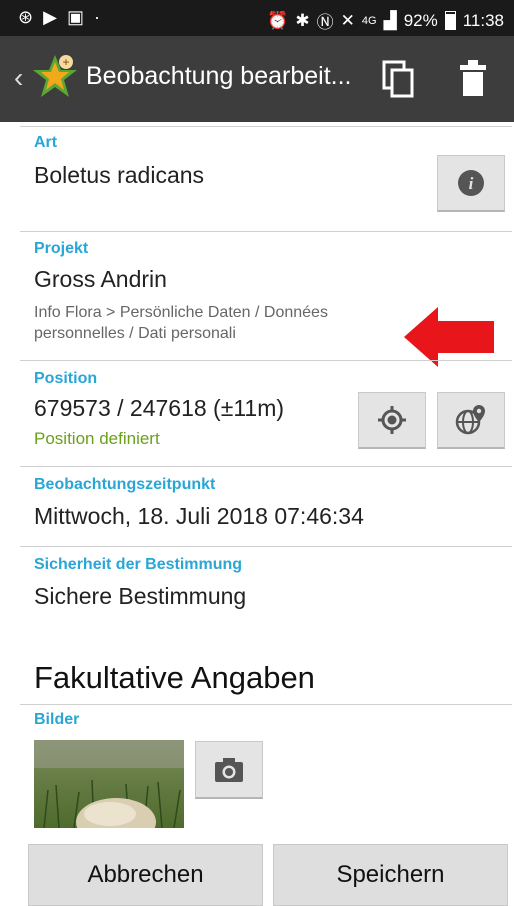  Describe the element at coordinates (26, 17) in the screenshot. I see `notification-icon: ⊛` at that location.